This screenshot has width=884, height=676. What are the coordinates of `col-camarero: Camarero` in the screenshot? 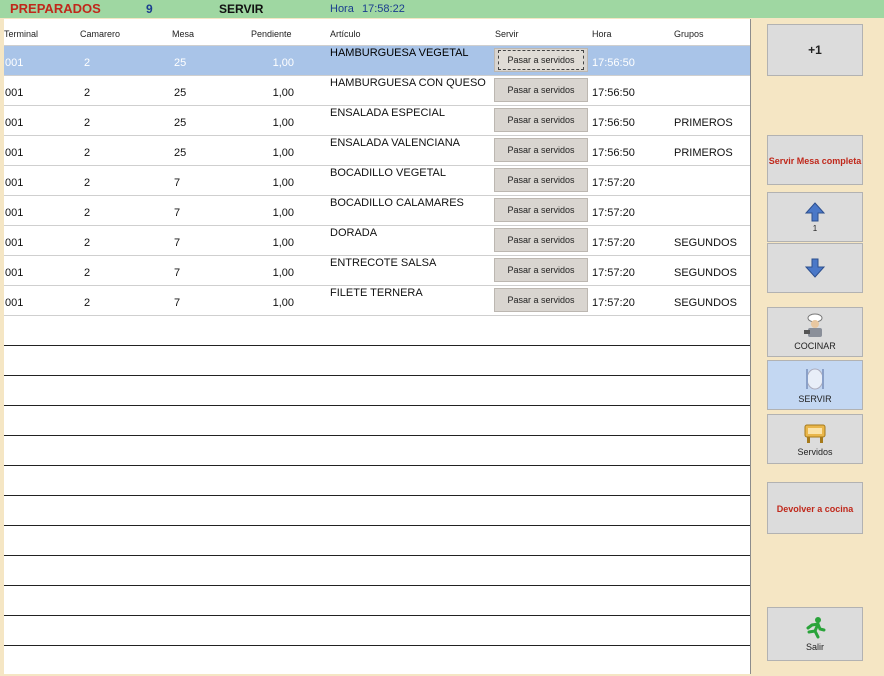 It's located at (100, 34).